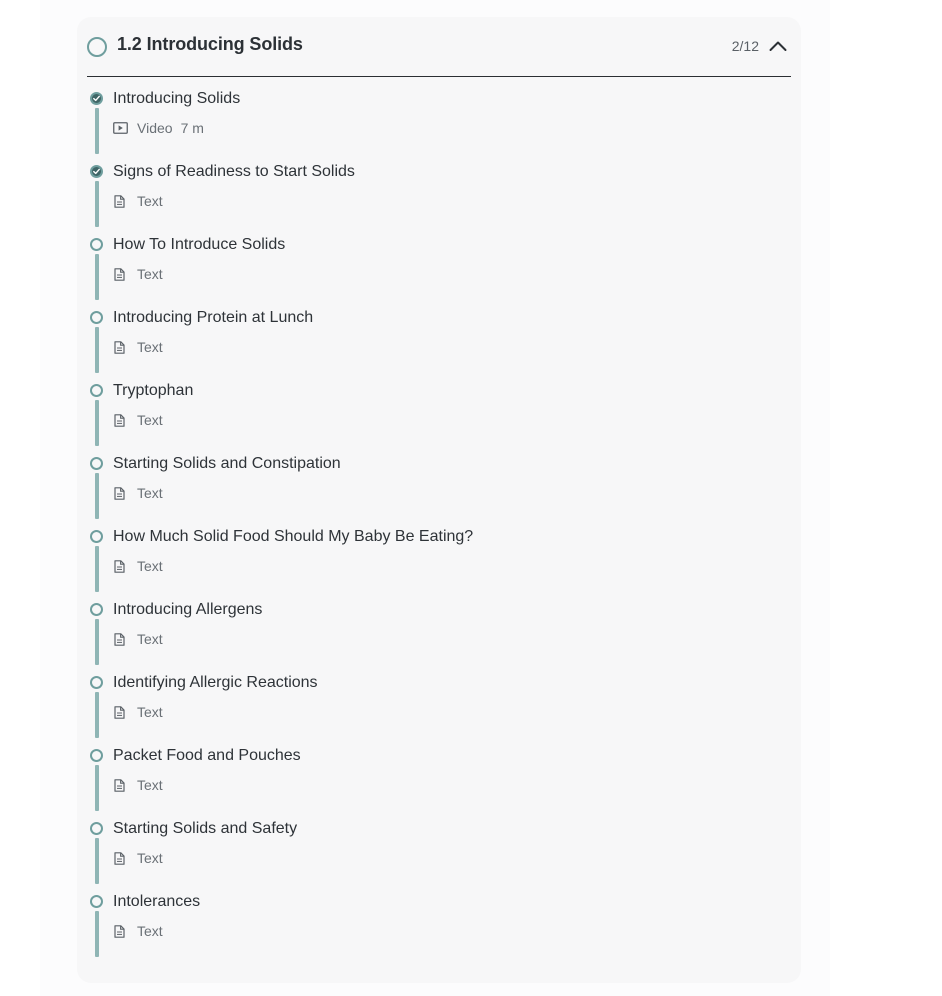 The height and width of the screenshot is (996, 942). I want to click on lesson-item: How To Introduce Solids Text, so click(439, 272).